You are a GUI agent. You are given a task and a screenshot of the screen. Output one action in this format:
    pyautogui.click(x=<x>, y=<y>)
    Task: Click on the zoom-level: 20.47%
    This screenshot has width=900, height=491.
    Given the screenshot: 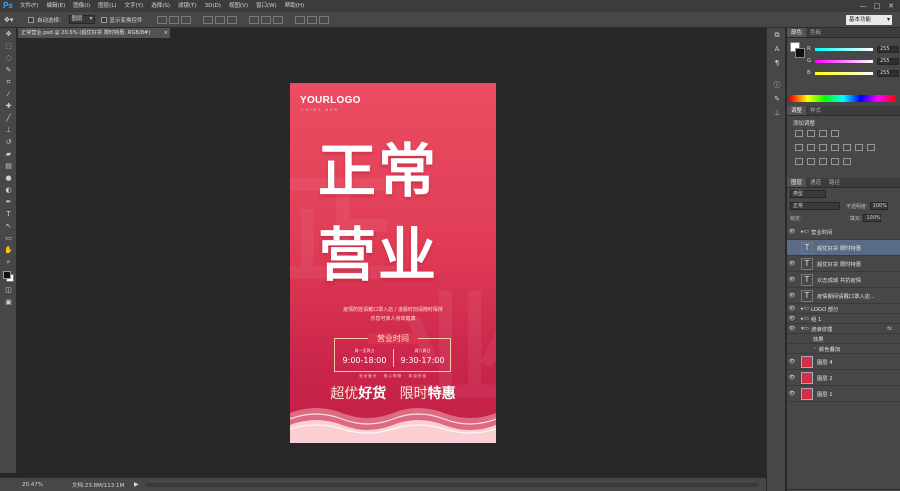 What is the action you would take?
    pyautogui.click(x=21, y=485)
    